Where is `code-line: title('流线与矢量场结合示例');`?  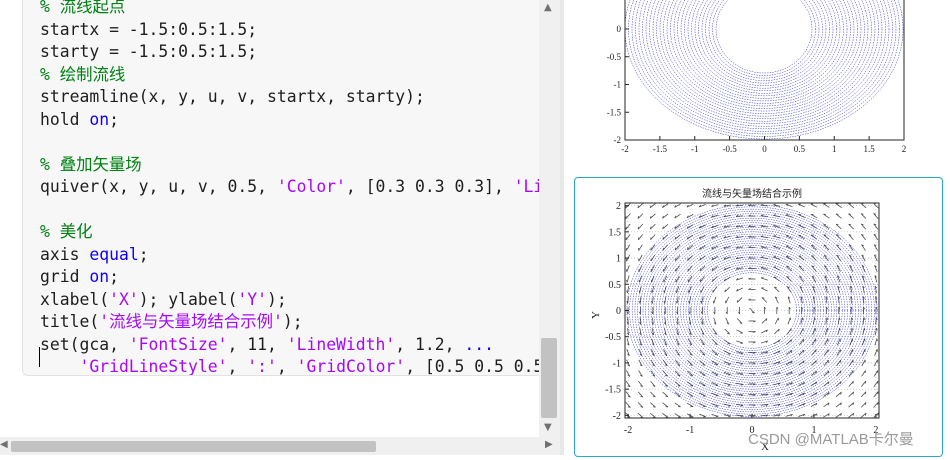
code-line: title('流线与矢量场结合示例'); is located at coordinates (291, 322).